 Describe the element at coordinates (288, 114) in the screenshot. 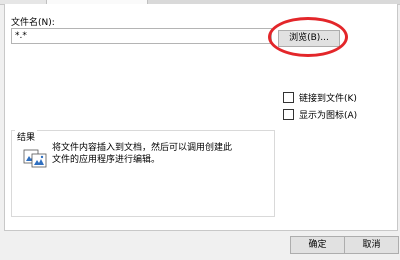

I see `display-as-icon-checkbox` at that location.